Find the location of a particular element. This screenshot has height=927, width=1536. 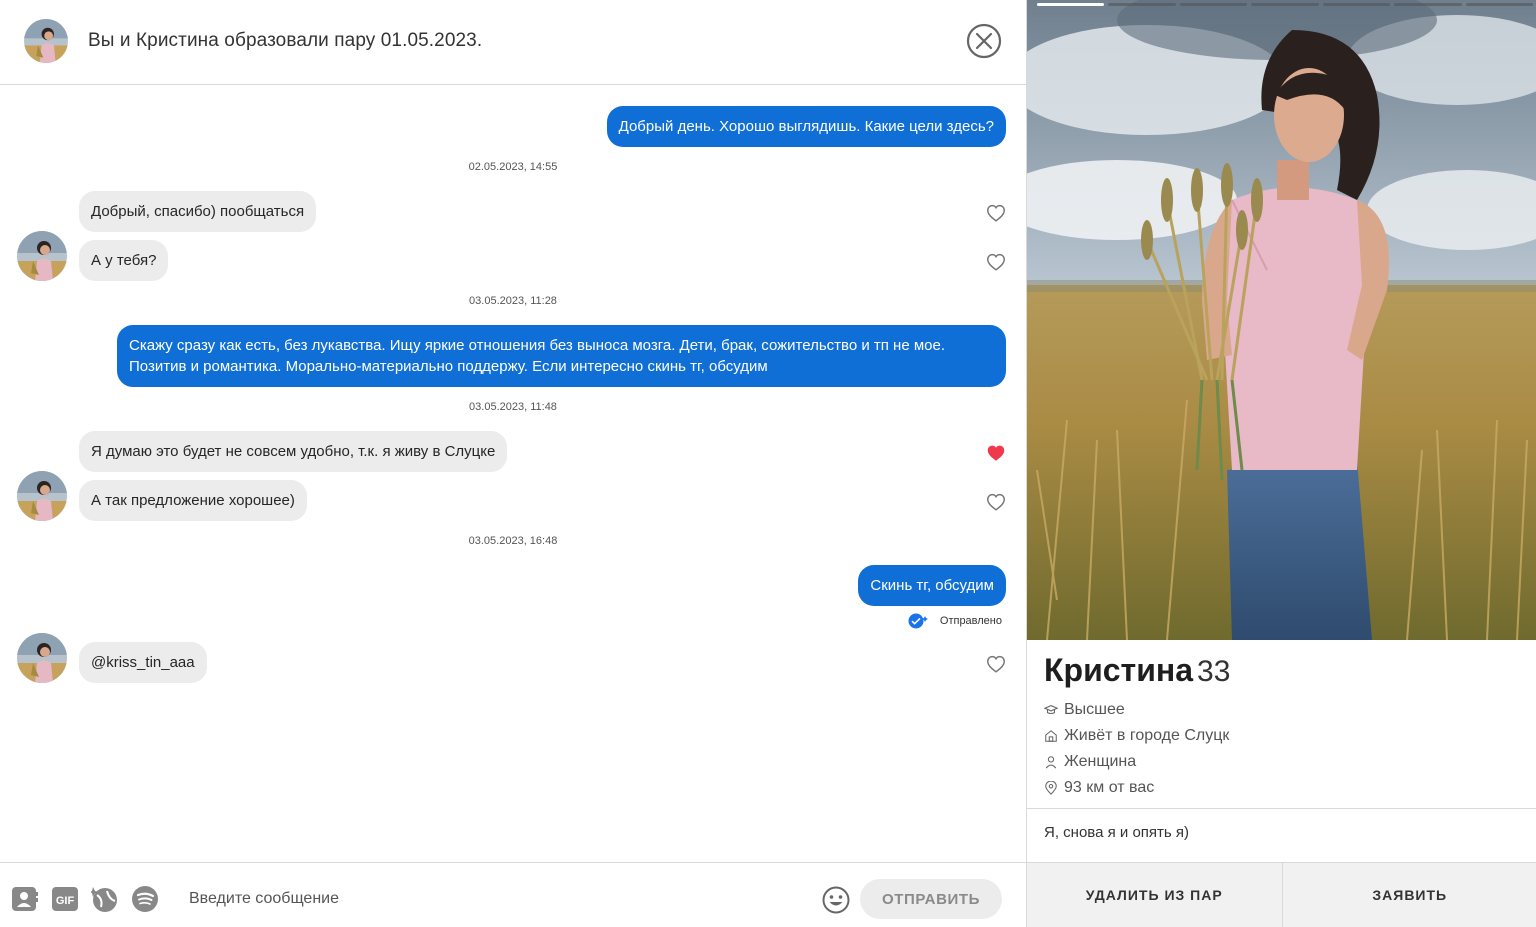

incoming-message: Добрый, спасибо) пообщаться is located at coordinates (198, 211).